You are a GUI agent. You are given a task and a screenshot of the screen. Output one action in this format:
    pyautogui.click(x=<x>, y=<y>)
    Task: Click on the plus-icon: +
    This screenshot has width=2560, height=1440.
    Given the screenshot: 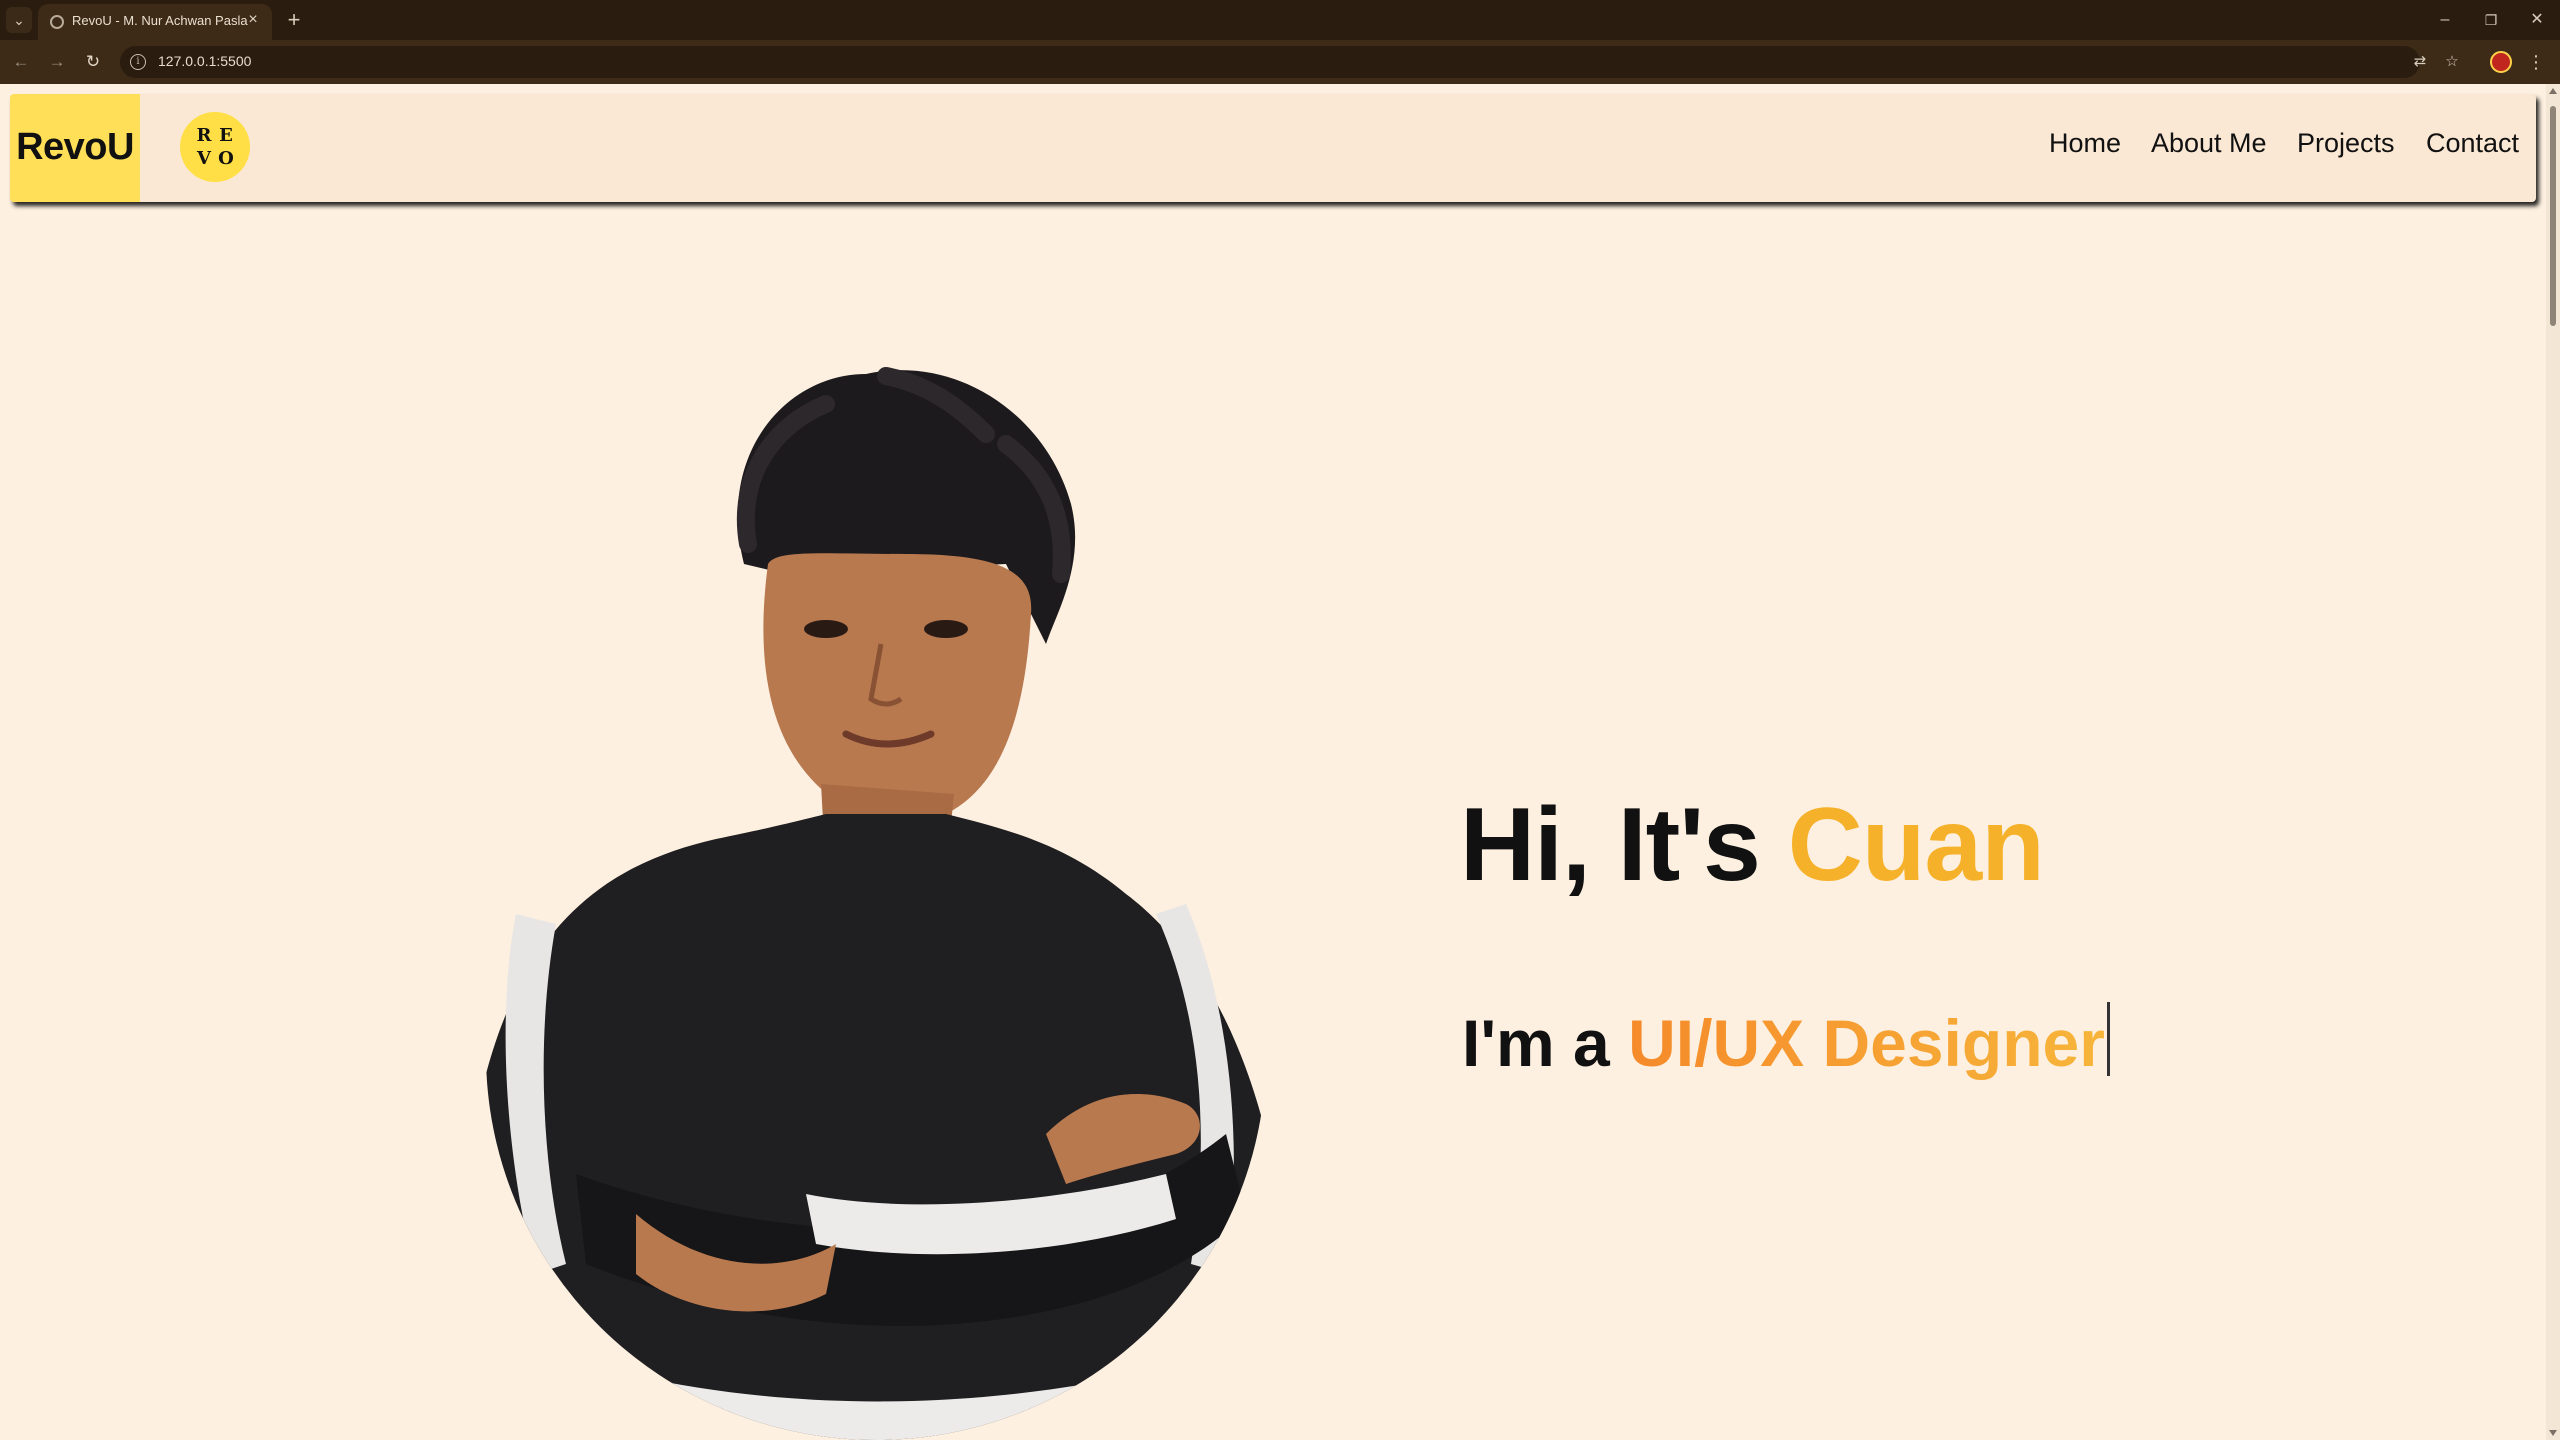 What is the action you would take?
    pyautogui.click(x=294, y=19)
    